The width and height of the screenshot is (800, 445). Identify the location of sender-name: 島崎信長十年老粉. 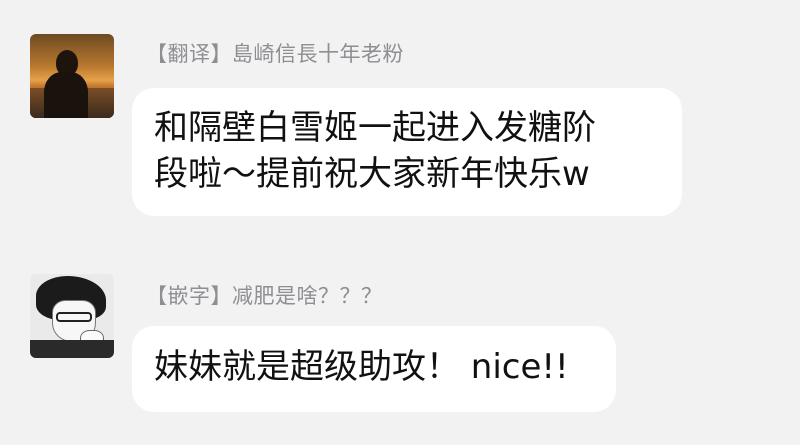
(318, 54).